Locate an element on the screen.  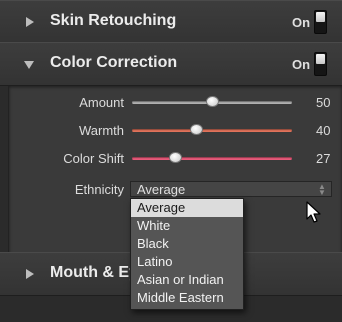
section-title: Color Correction is located at coordinates (114, 62).